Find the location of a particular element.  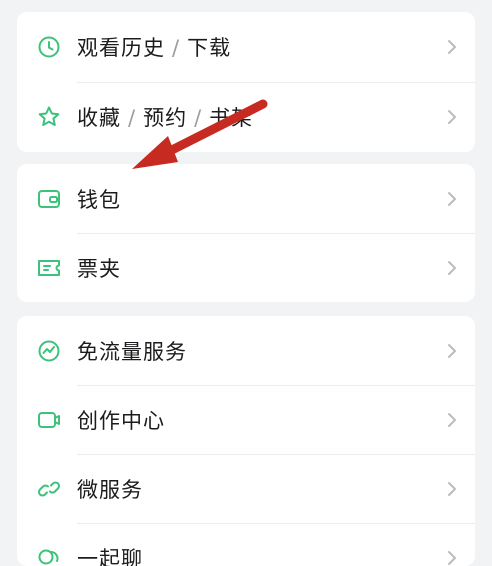

menu-item-label: 收藏 / 预约 / 书架 is located at coordinates (165, 117).